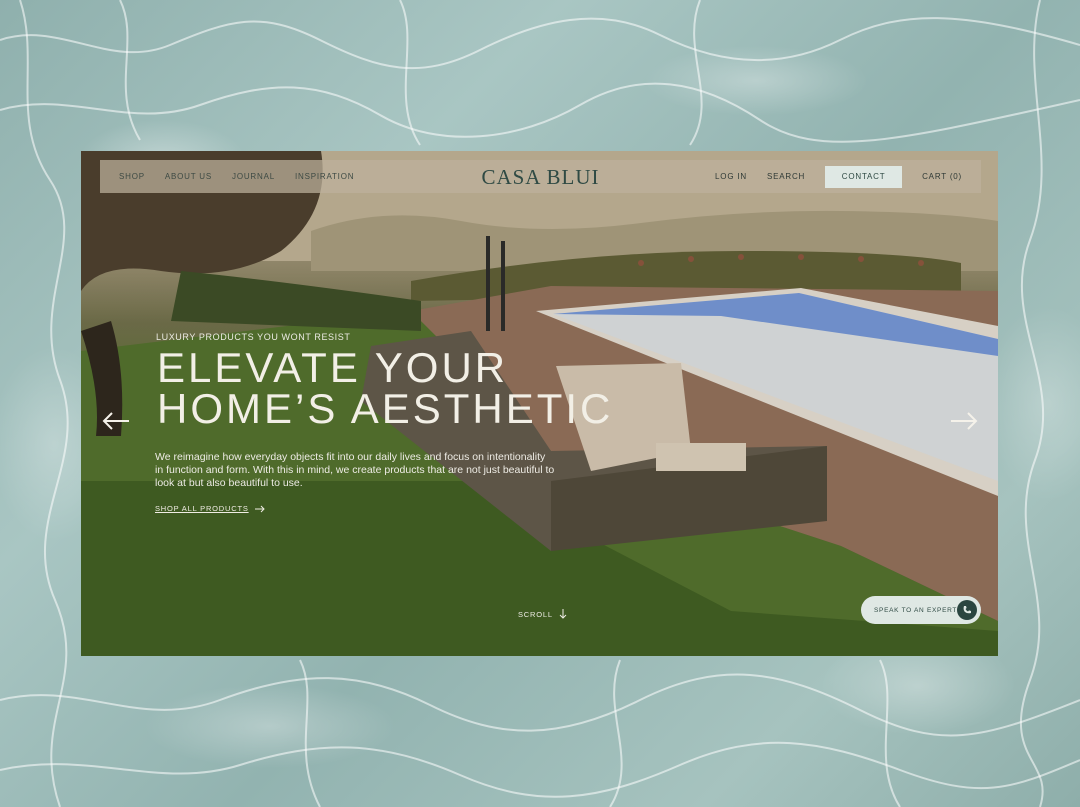 The height and width of the screenshot is (807, 1080). I want to click on hero-headline-line-2: HOME’S AESTHETIC, so click(385, 408).